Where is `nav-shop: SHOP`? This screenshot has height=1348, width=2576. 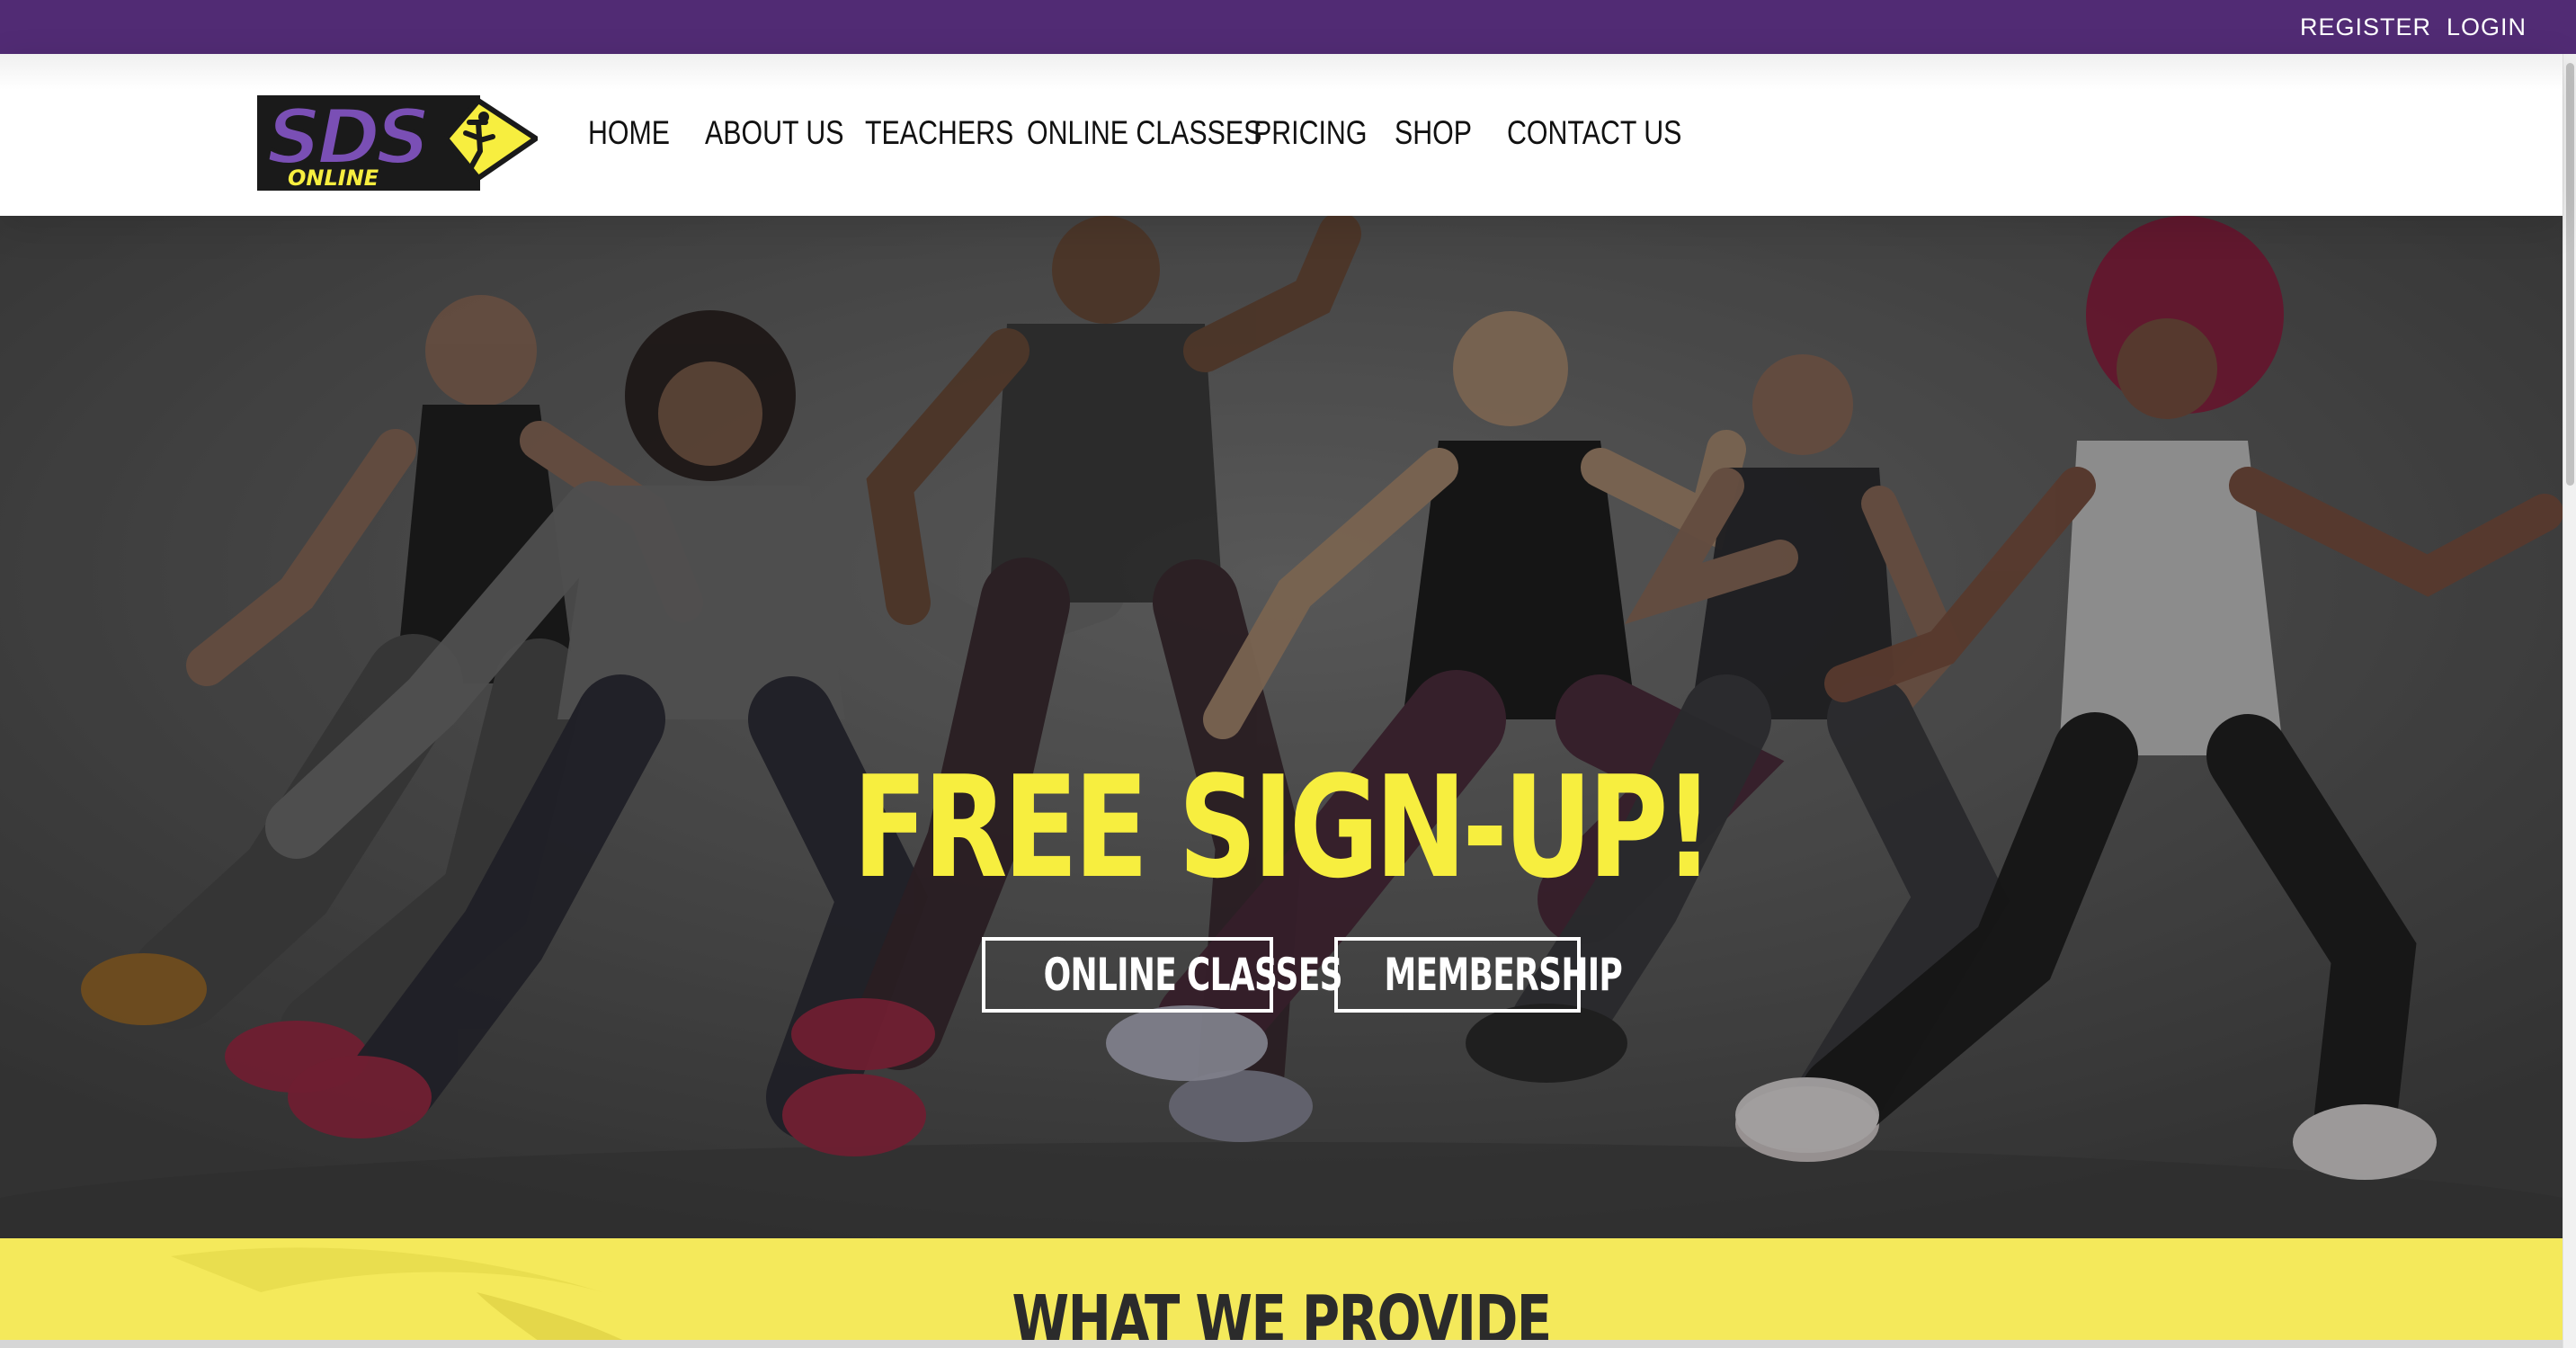
nav-shop: SHOP is located at coordinates (1434, 133).